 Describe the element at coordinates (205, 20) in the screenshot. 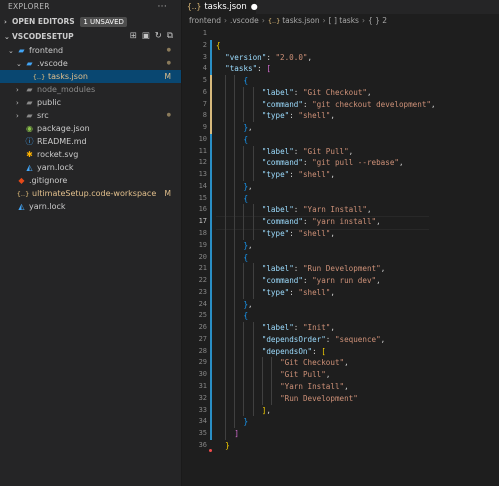

I see `breadcrumb-item: frontend` at that location.